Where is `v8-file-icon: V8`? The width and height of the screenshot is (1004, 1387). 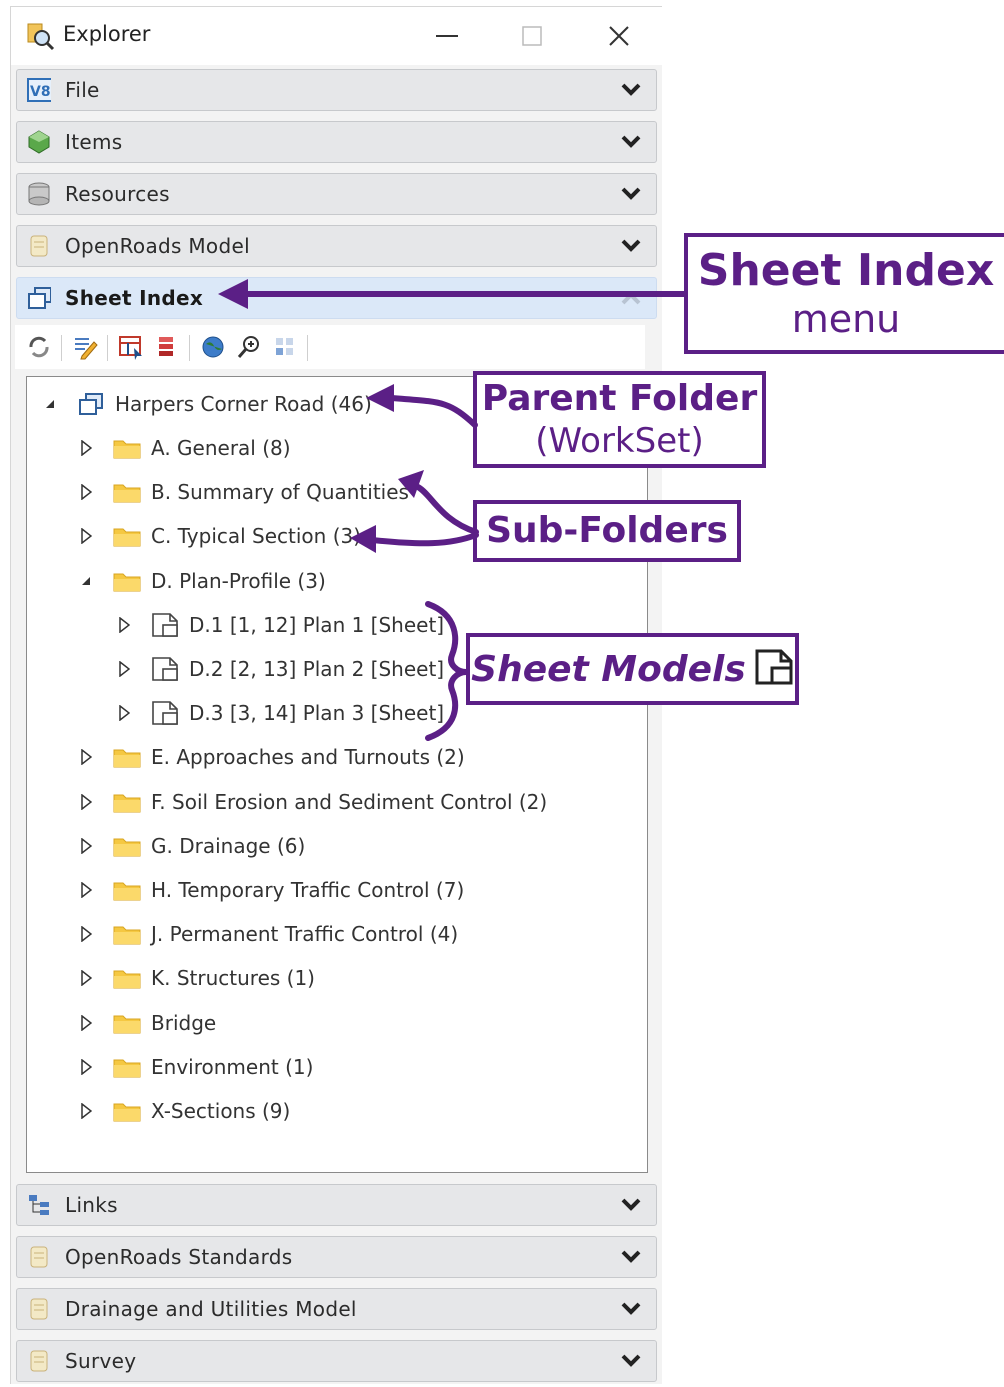 v8-file-icon: V8 is located at coordinates (39, 90).